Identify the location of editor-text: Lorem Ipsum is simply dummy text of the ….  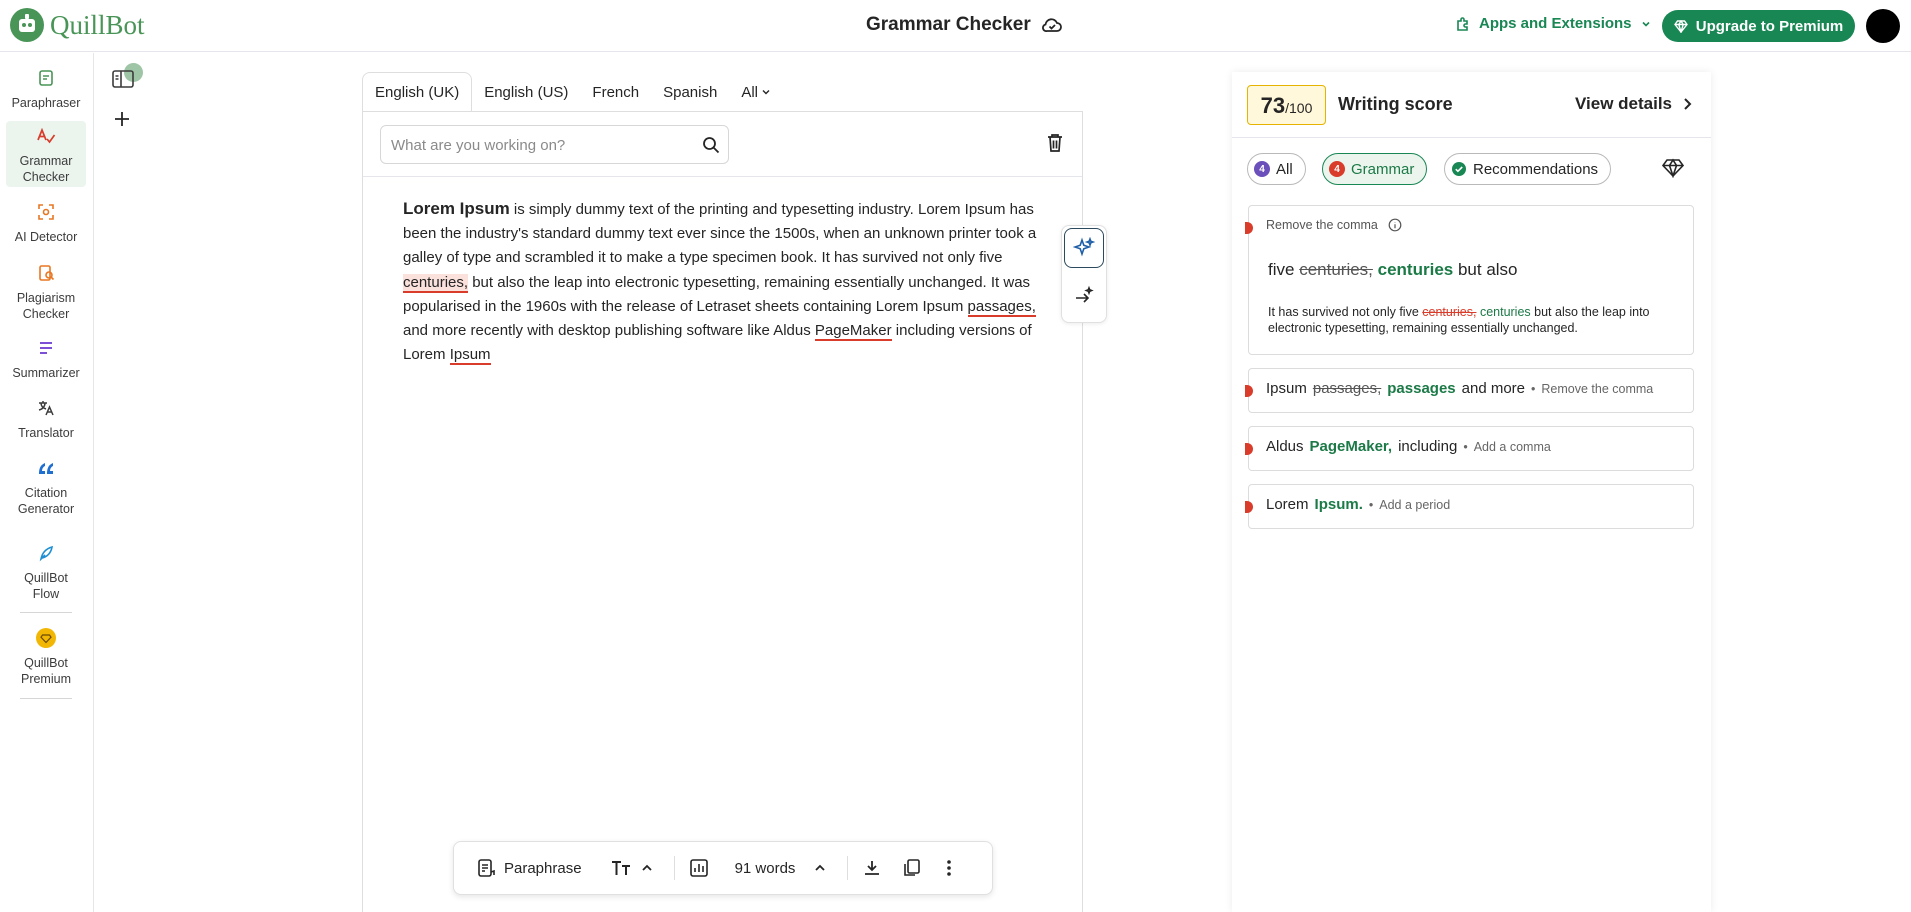
(723, 282).